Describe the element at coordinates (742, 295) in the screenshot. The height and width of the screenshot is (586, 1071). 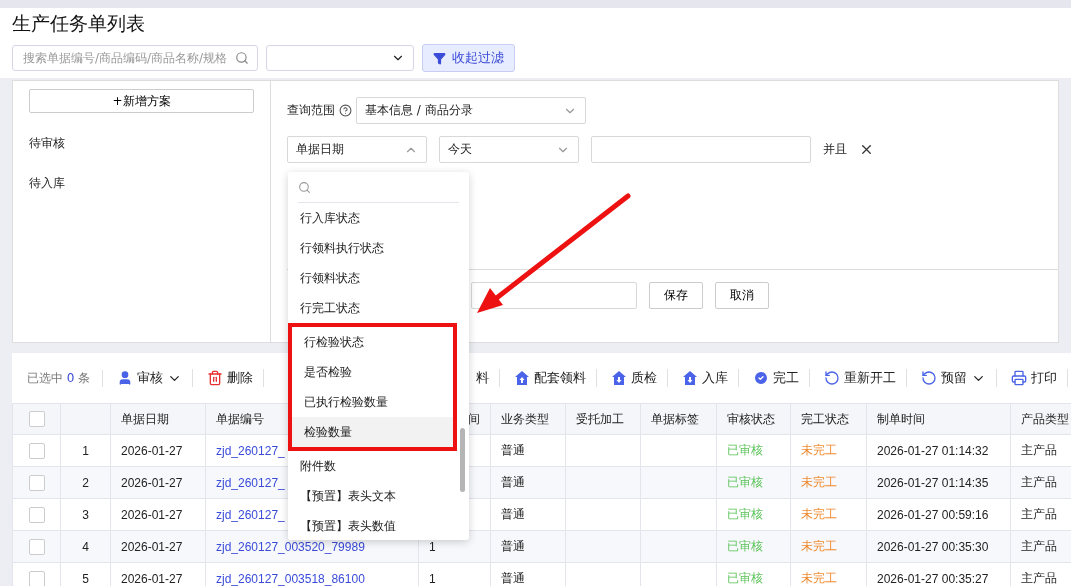
I see `cancel-button: 取消` at that location.